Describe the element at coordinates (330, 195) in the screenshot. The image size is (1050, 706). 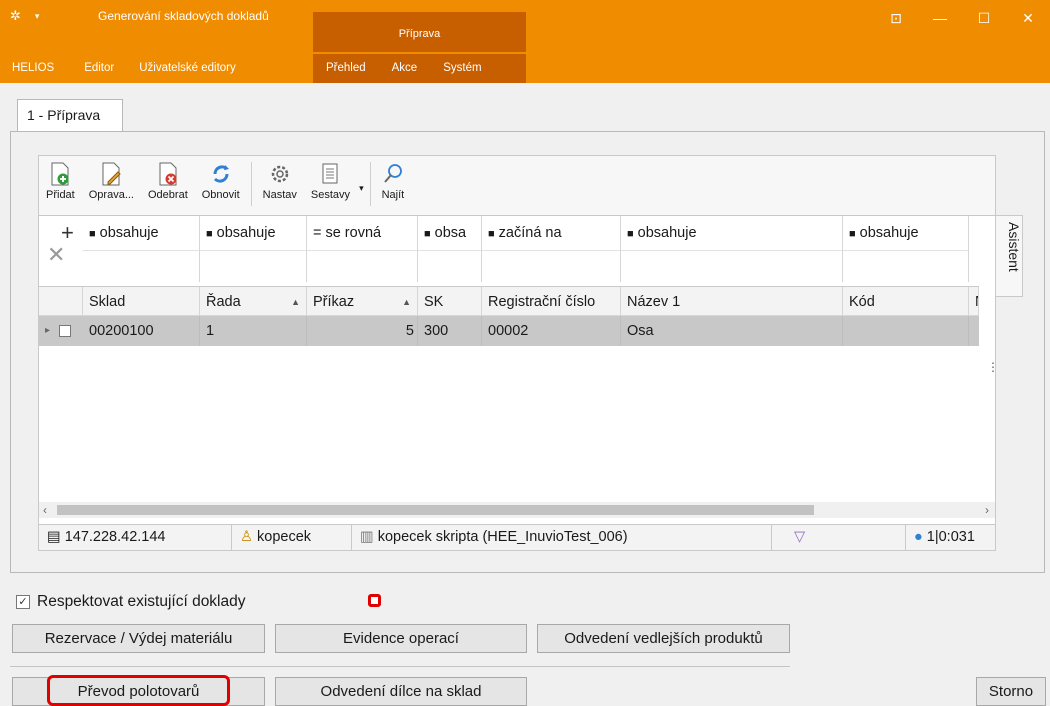
I see `reports-label: Sestavy` at that location.